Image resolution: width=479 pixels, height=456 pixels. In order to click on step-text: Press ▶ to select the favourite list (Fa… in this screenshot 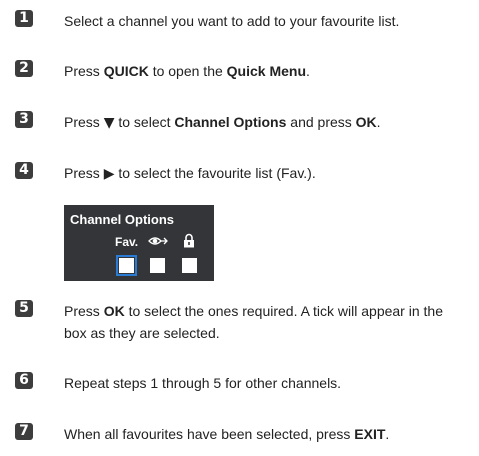, I will do `click(190, 173)`.